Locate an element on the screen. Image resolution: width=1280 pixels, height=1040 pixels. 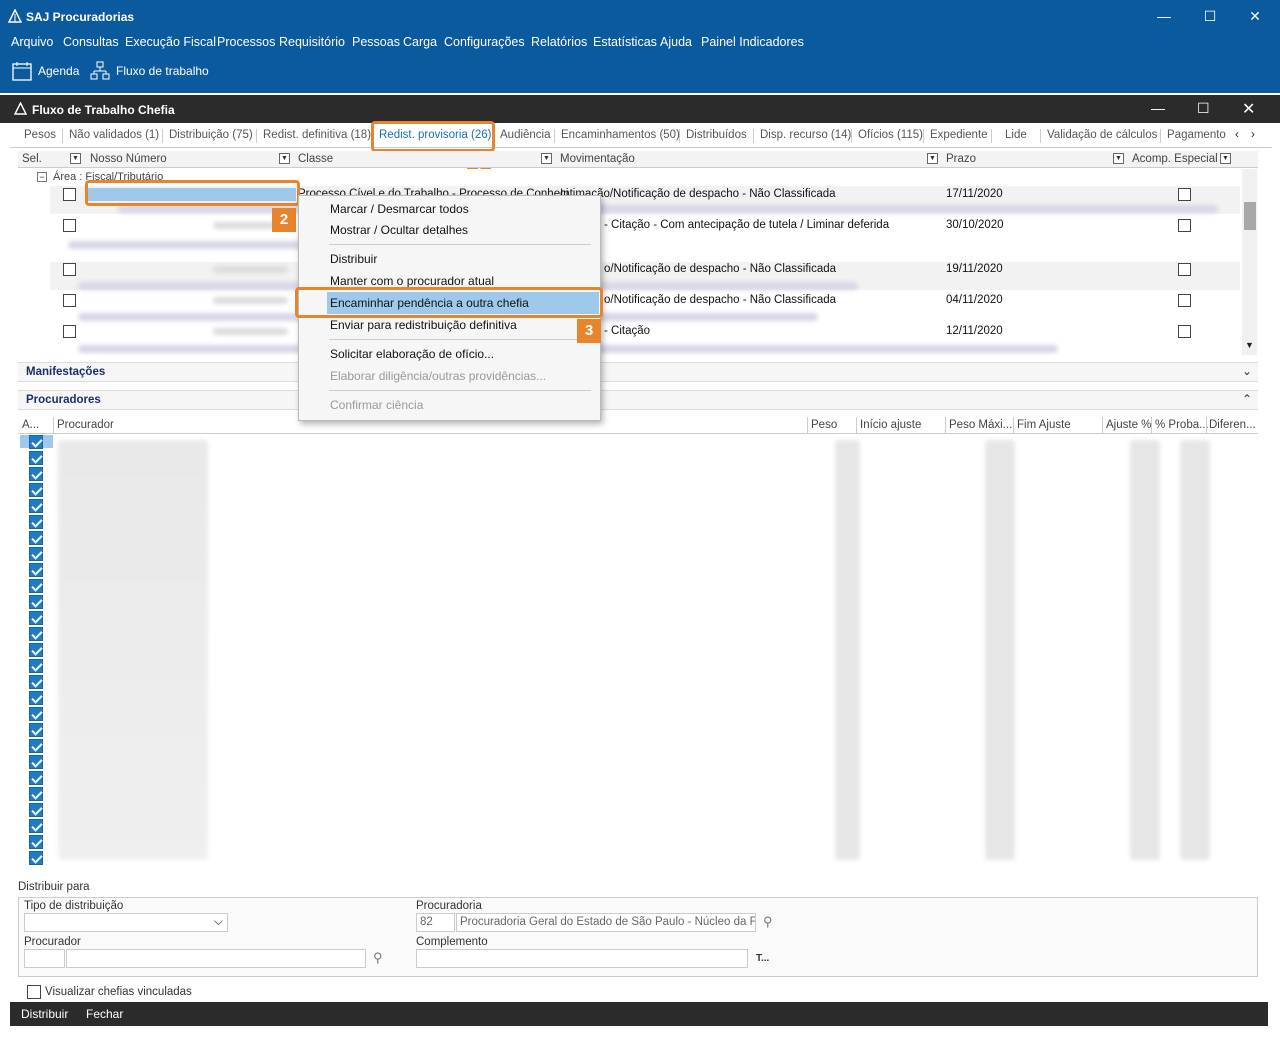
menu-processos: Processos is located at coordinates (246, 42).